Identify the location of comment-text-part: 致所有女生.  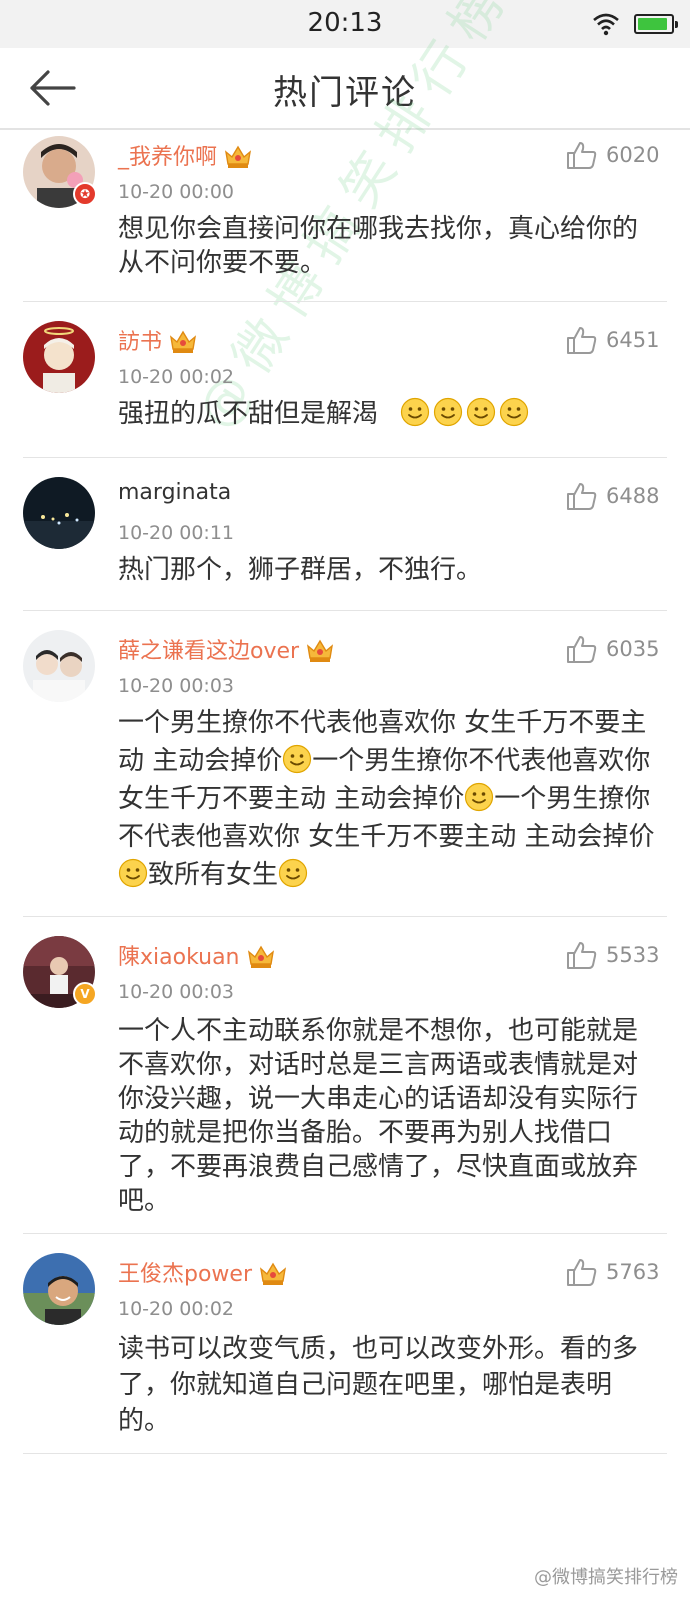
(213, 875).